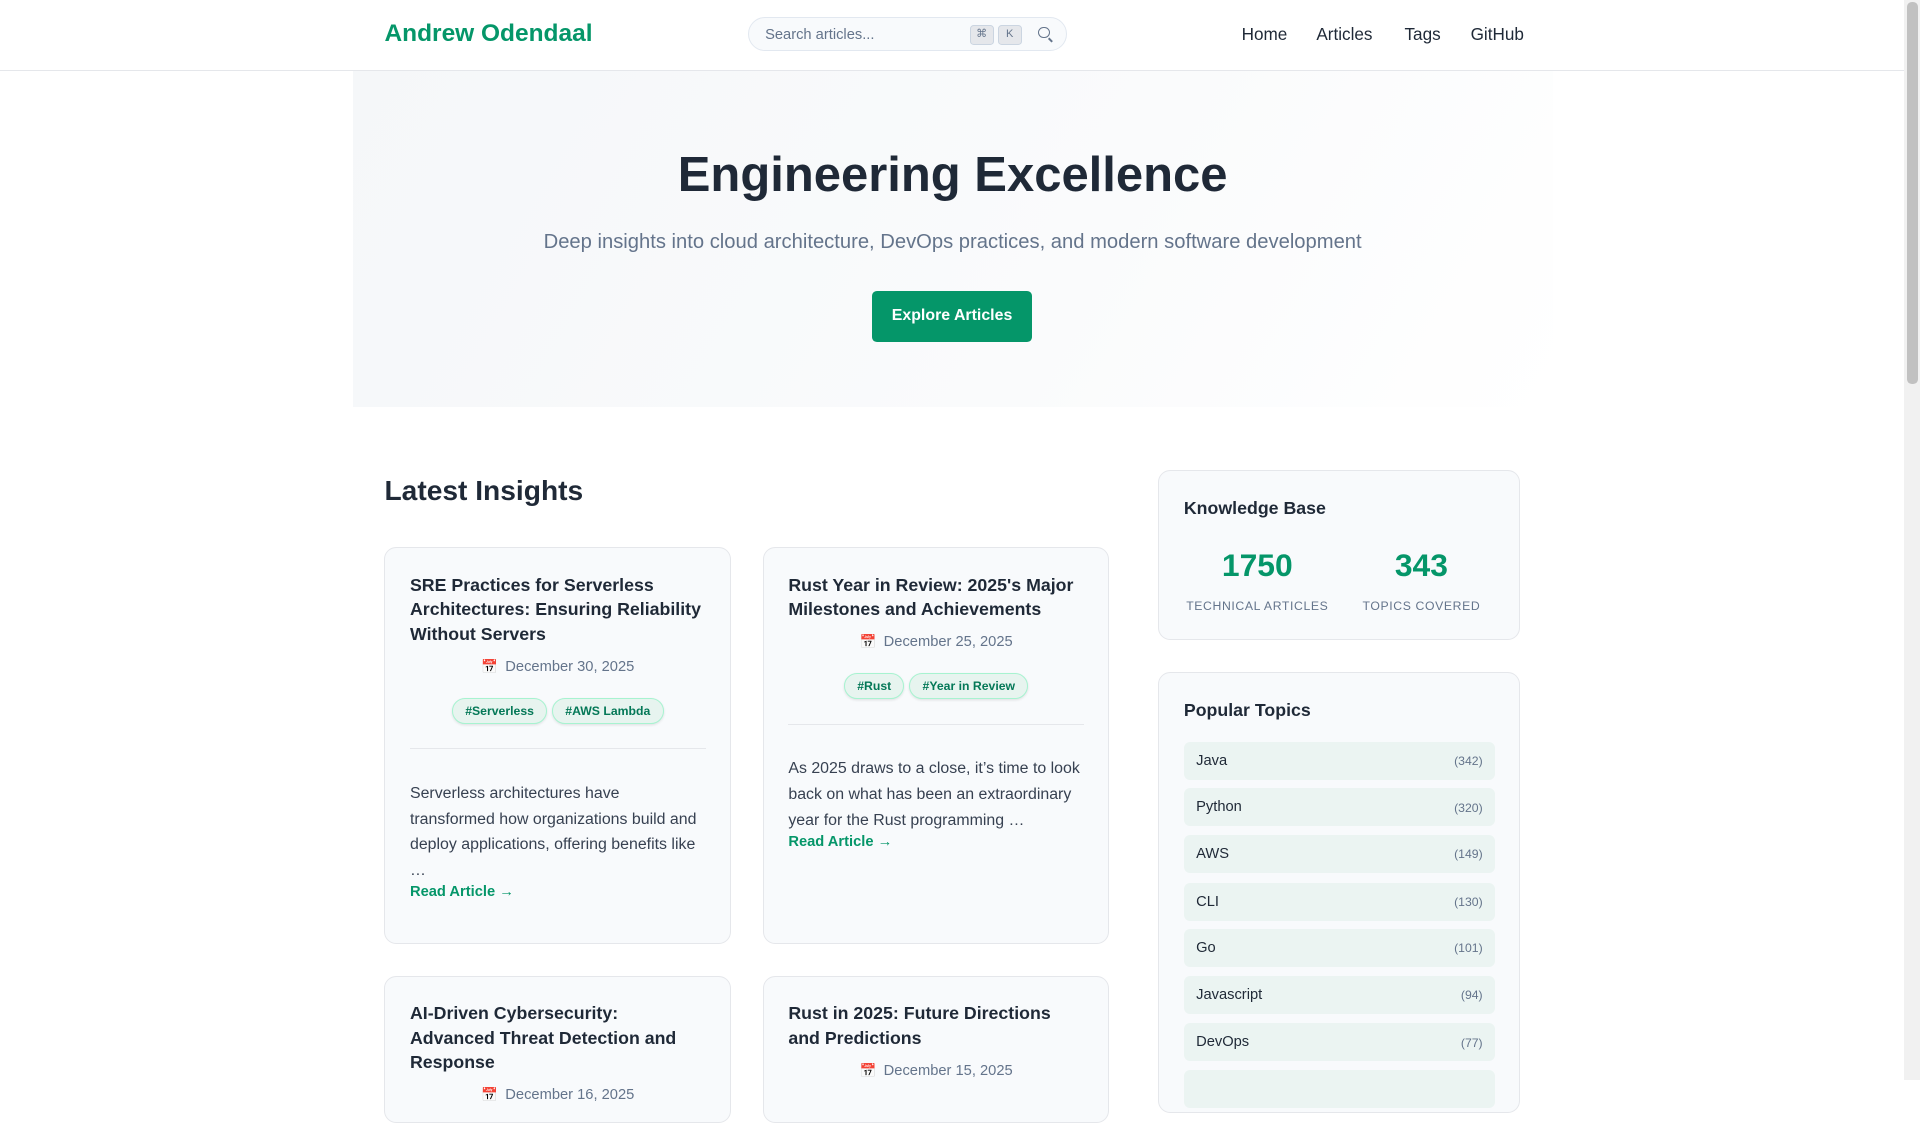 Image resolution: width=1920 pixels, height=1123 pixels. What do you see at coordinates (1471, 994) in the screenshot?
I see `topic-count: (94)` at bounding box center [1471, 994].